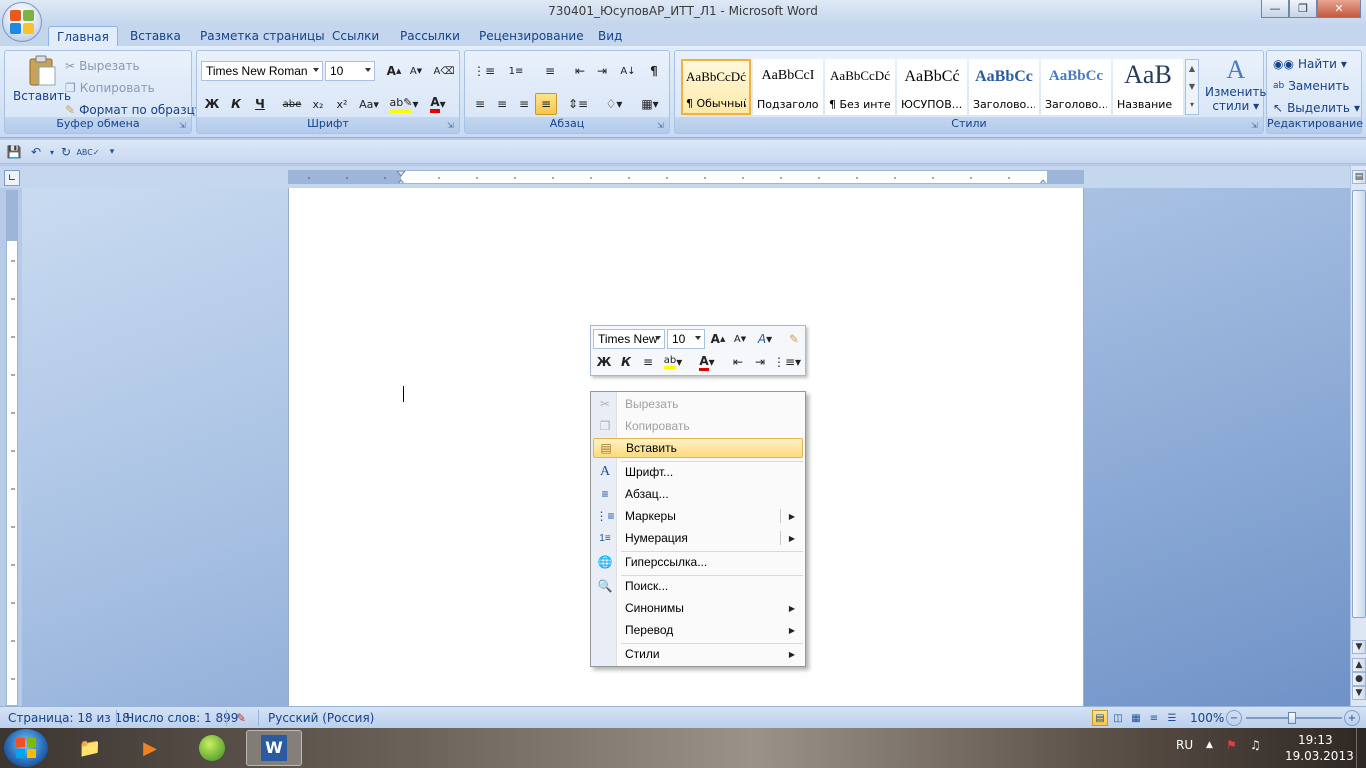  What do you see at coordinates (1311, 86) in the screenshot?
I see `replace-button: ab Заменить` at bounding box center [1311, 86].